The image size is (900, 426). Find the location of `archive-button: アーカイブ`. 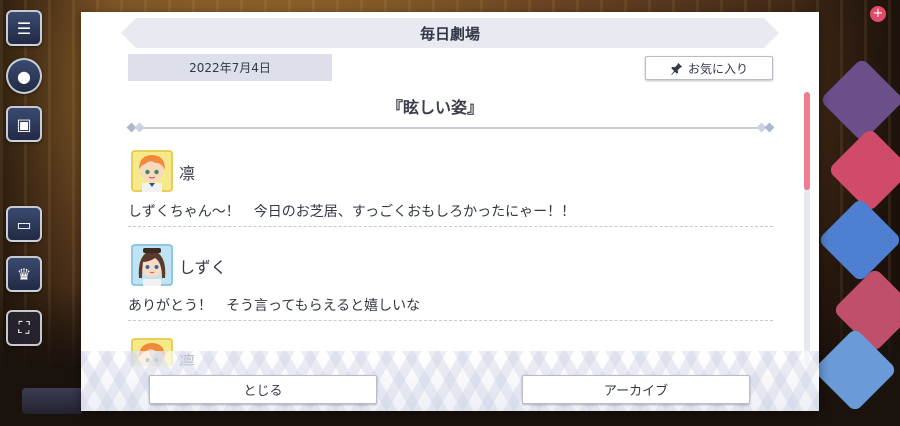

archive-button: アーカイブ is located at coordinates (636, 389).